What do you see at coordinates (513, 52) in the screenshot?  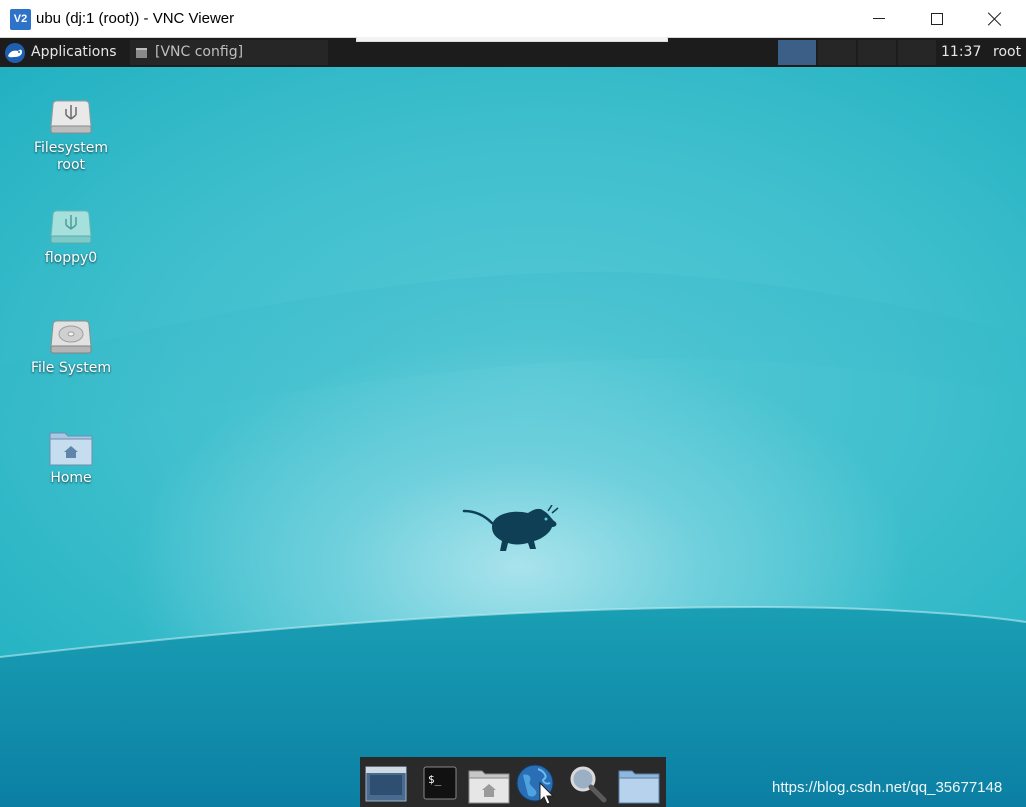 I see `xfce-top-panel: Applications [VNC config] 11:37 root` at bounding box center [513, 52].